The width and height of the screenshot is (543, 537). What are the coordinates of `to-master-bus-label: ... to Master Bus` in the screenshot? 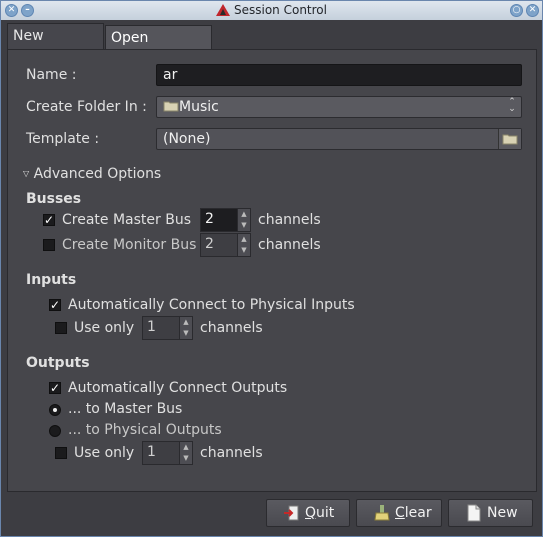 It's located at (125, 409).